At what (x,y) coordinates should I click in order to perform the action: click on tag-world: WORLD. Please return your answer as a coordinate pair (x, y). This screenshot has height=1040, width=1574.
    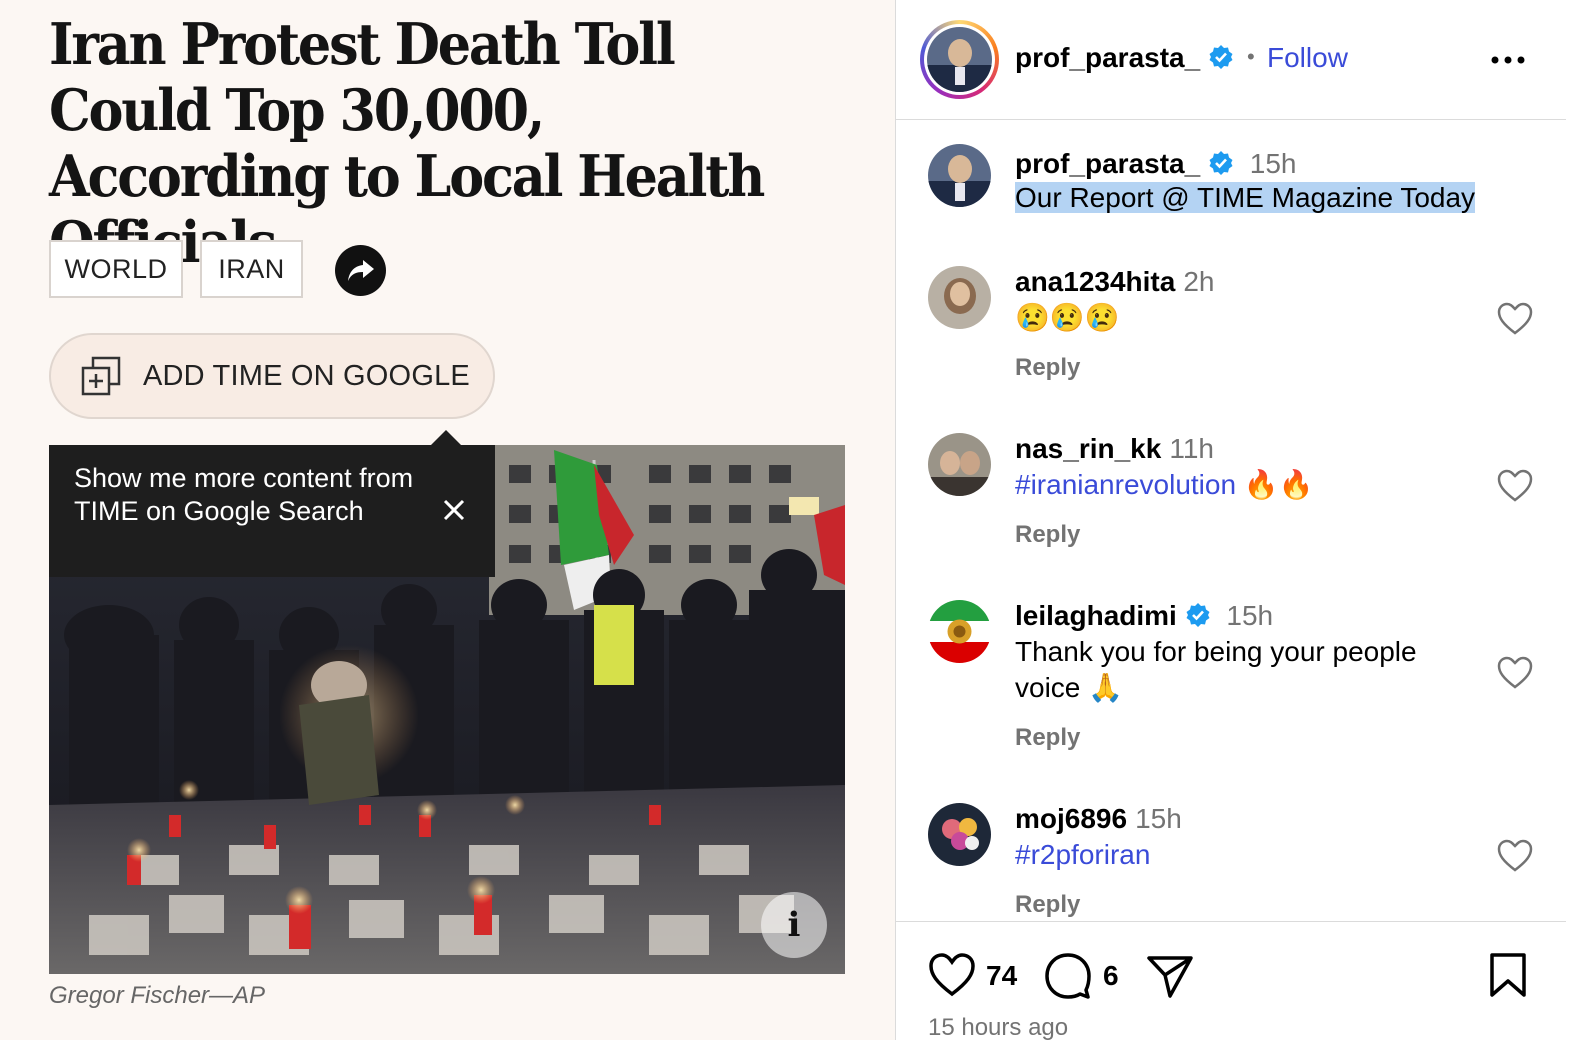
    Looking at the image, I should click on (116, 269).